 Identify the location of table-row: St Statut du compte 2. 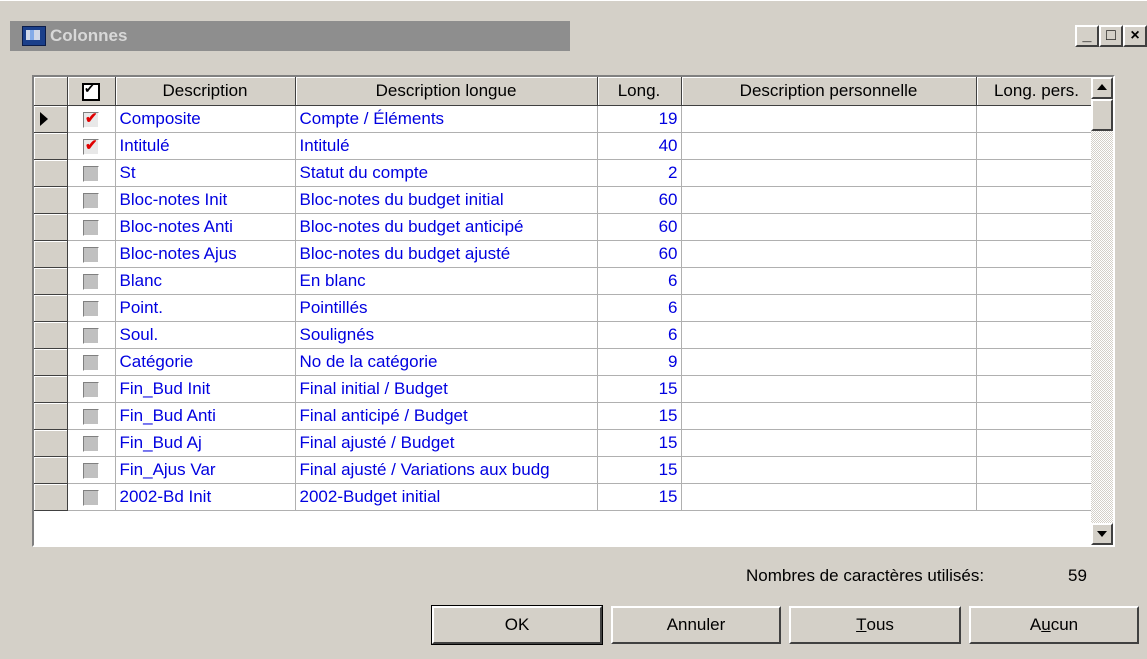
(566, 173).